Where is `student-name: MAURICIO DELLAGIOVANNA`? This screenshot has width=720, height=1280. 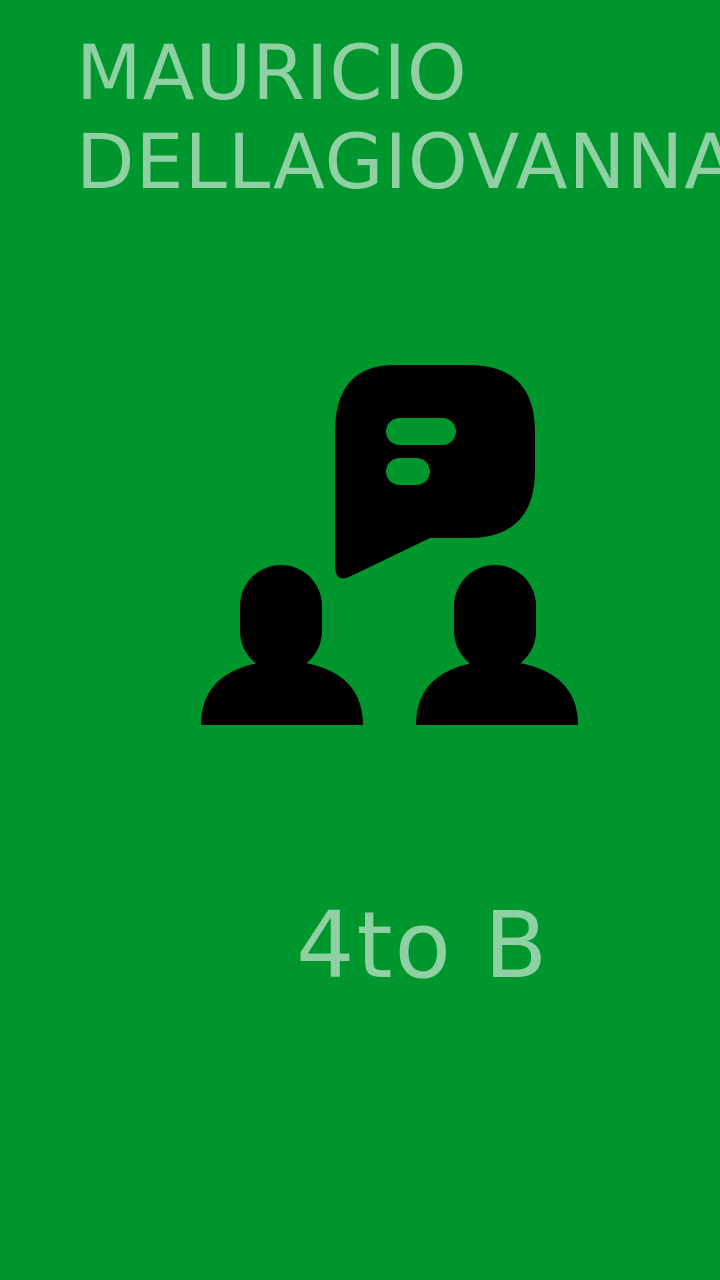 student-name: MAURICIO DELLAGIOVANNA is located at coordinates (398, 117).